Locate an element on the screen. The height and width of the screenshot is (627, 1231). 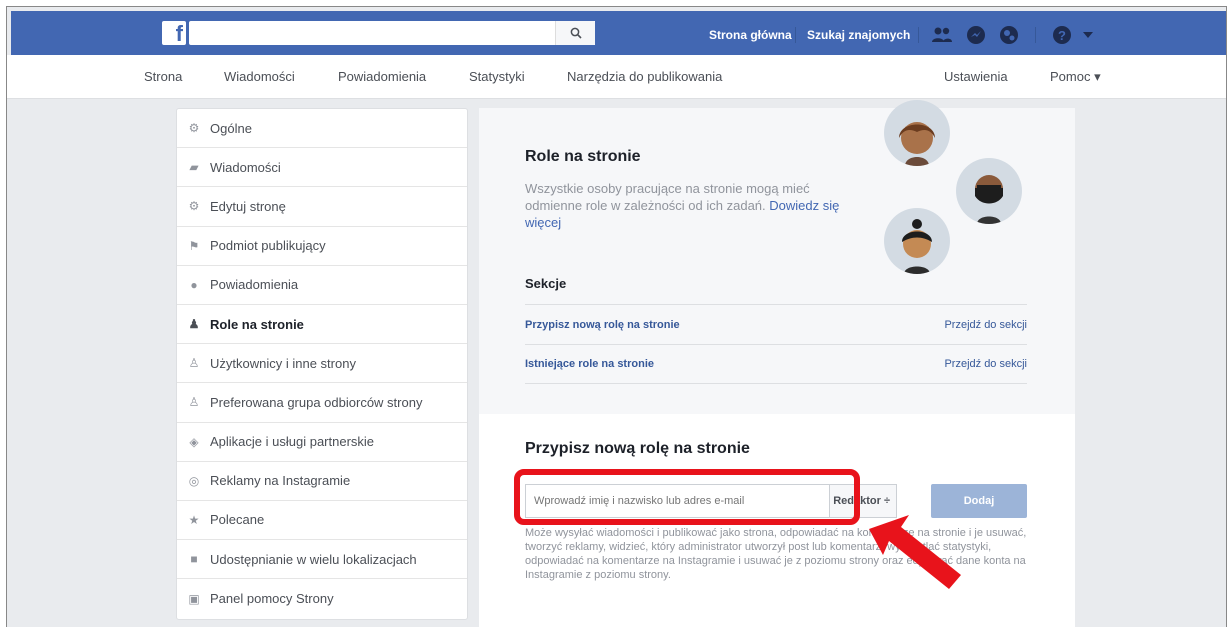
page-title: Role na stronie is located at coordinates (583, 156).